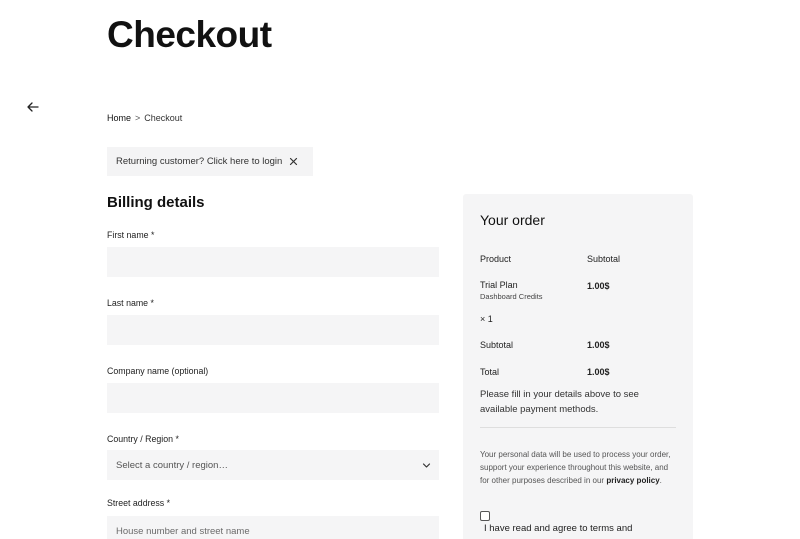 The height and width of the screenshot is (539, 800). What do you see at coordinates (33, 107) in the screenshot?
I see `back-arrow-icon` at bounding box center [33, 107].